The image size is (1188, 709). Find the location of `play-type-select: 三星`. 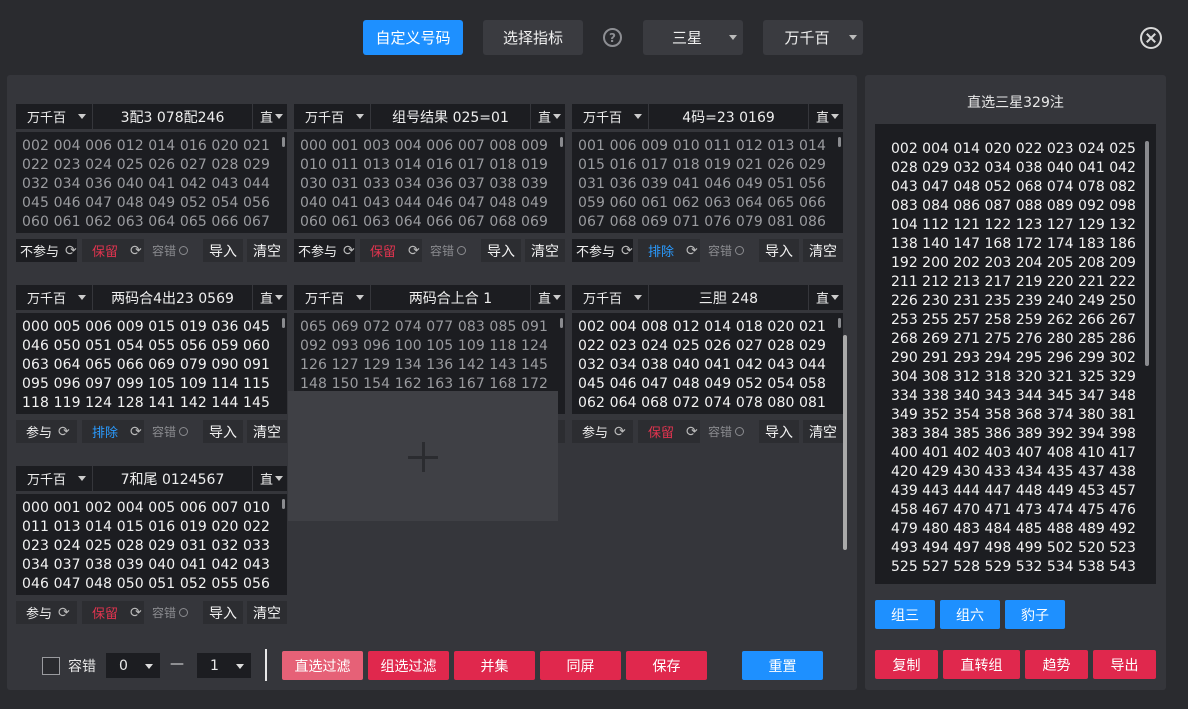

play-type-select: 三星 is located at coordinates (693, 37).